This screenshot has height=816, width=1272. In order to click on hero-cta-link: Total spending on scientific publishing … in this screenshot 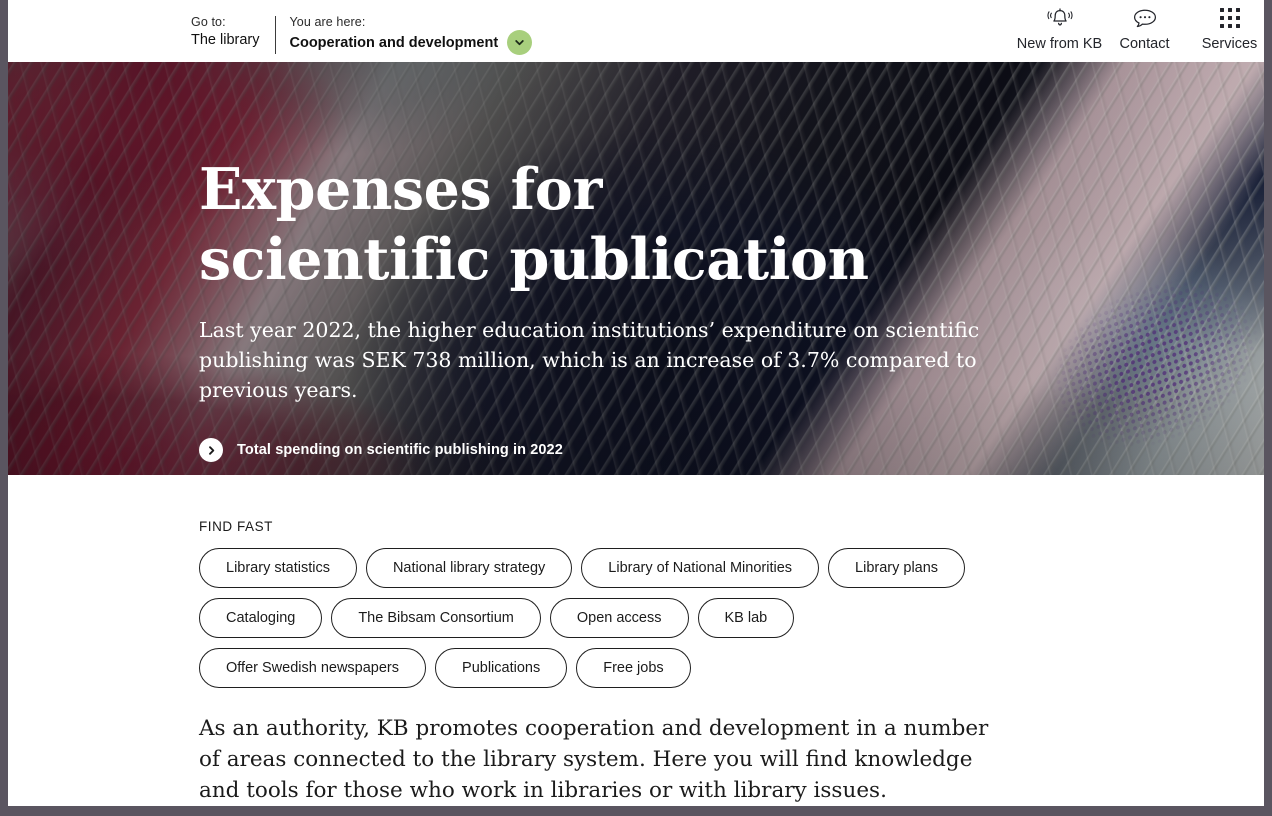, I will do `click(381, 450)`.